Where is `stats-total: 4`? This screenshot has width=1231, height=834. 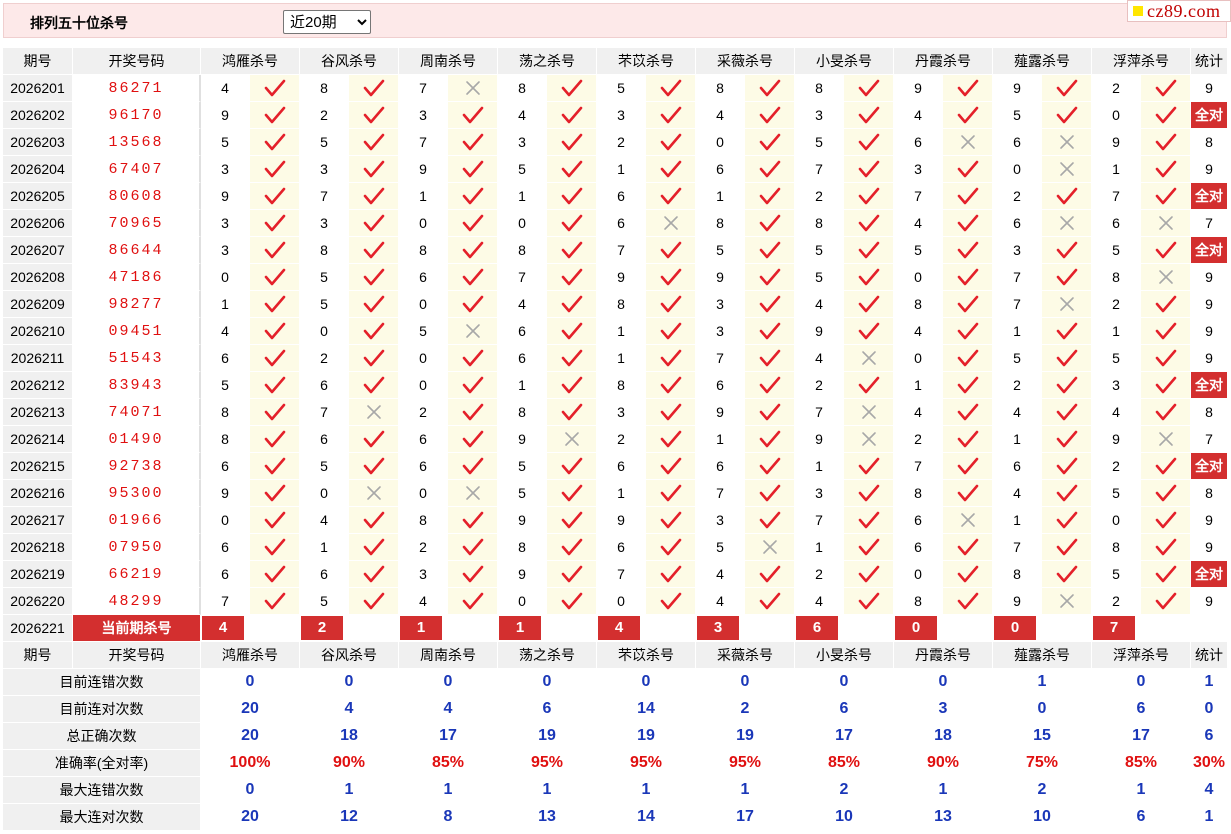
stats-total: 4 is located at coordinates (1209, 790).